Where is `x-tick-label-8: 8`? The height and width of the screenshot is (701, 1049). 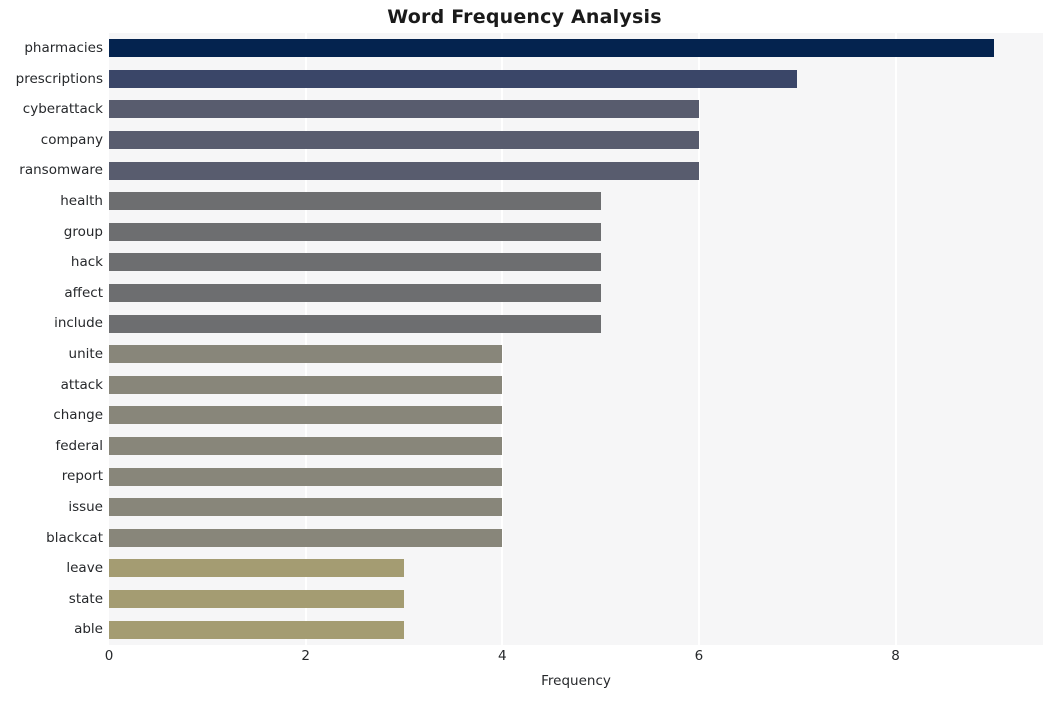 x-tick-label-8: 8 is located at coordinates (895, 656).